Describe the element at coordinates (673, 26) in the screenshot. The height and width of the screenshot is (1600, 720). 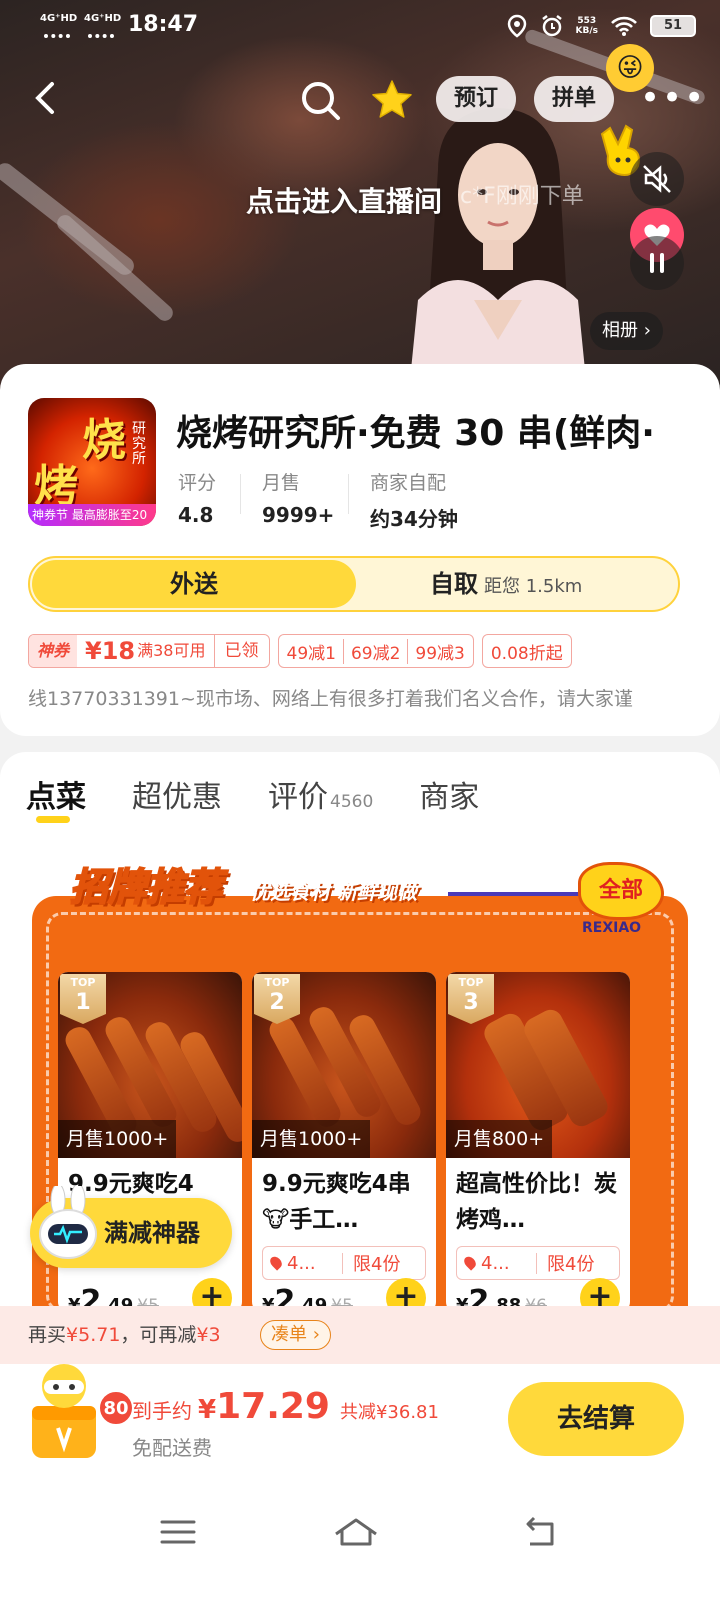
I see `battery-icon: 51` at that location.